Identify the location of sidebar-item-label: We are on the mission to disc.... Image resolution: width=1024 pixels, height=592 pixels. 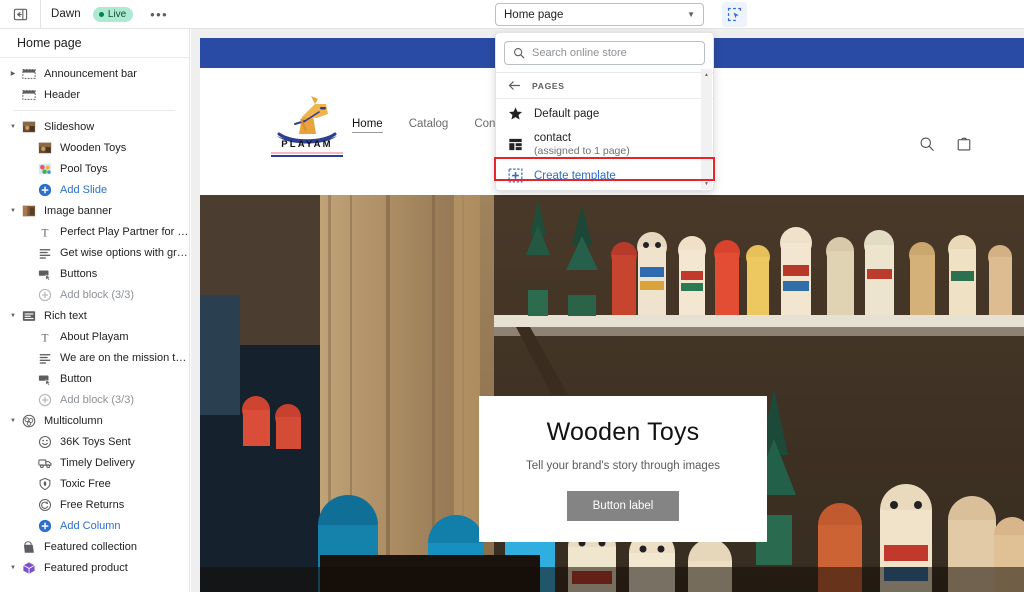
(124, 357).